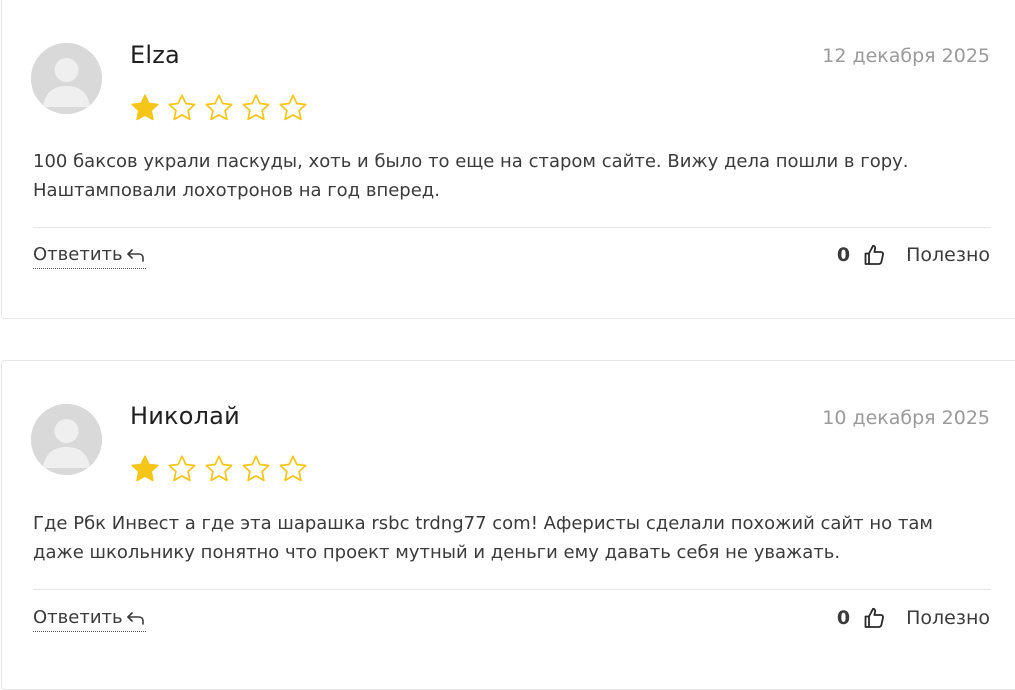 This screenshot has height=690, width=1015. What do you see at coordinates (906, 56) in the screenshot?
I see `review-date: 12 декабря 2025` at bounding box center [906, 56].